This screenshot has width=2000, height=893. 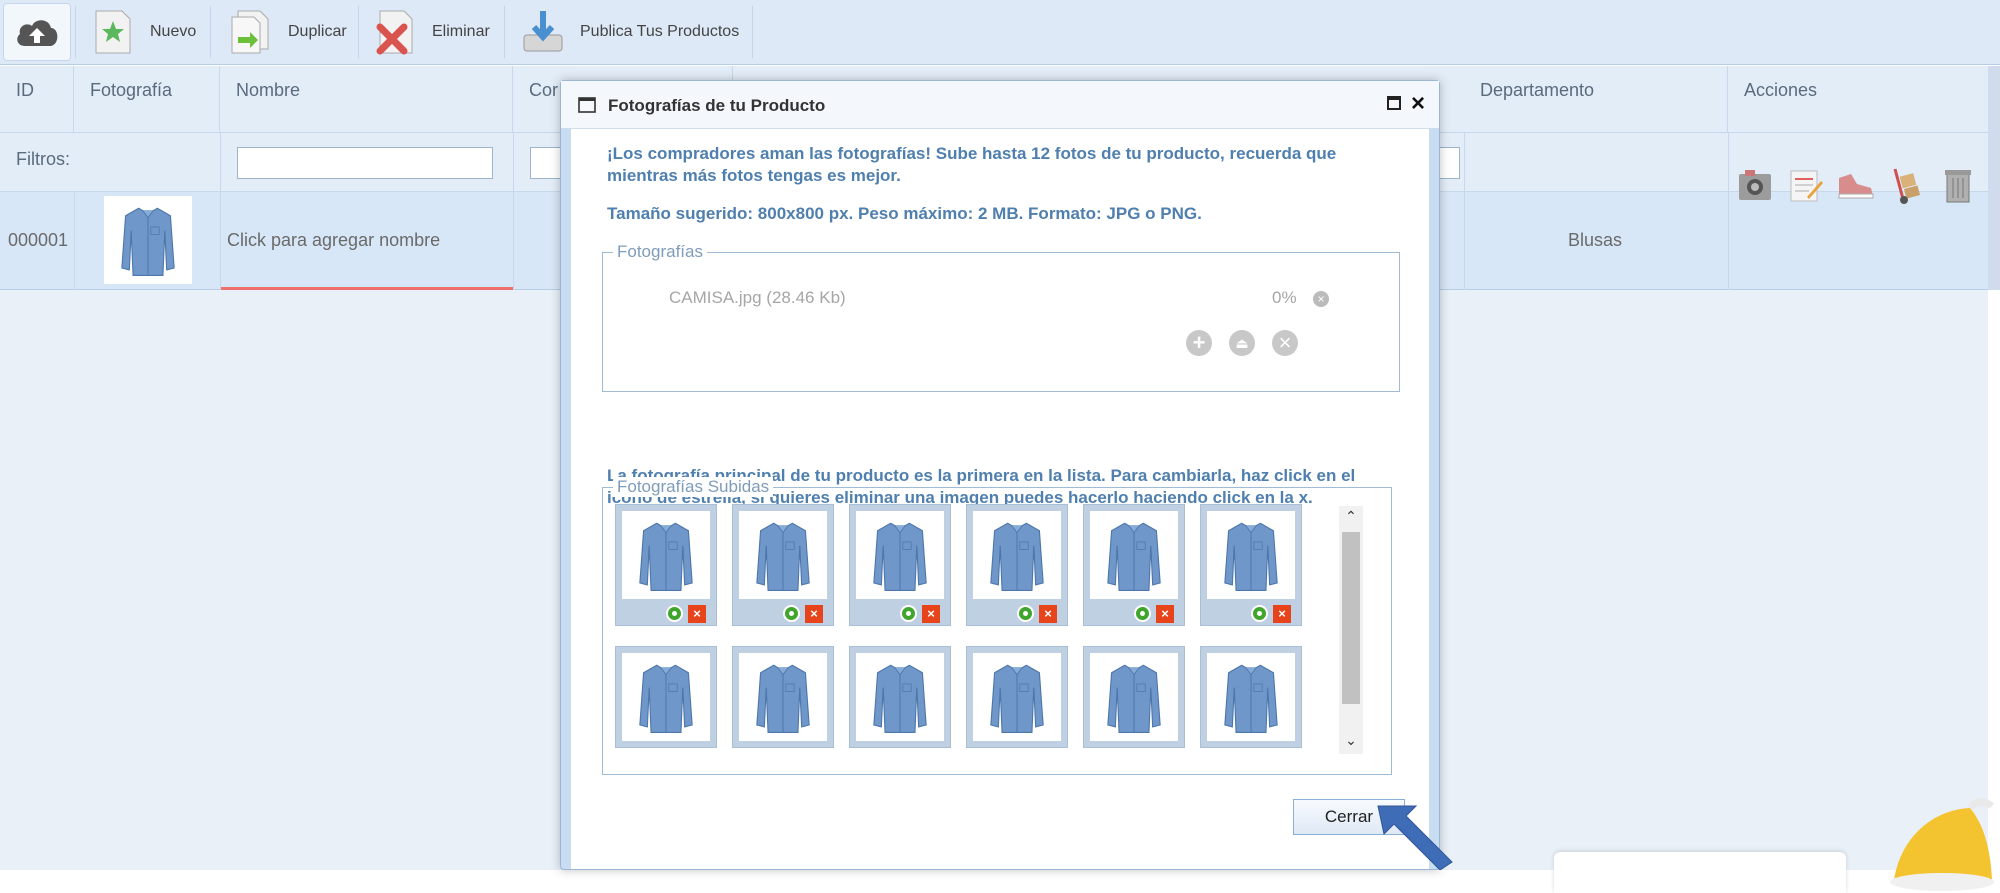 I want to click on nombre-filter-input, so click(x=365, y=163).